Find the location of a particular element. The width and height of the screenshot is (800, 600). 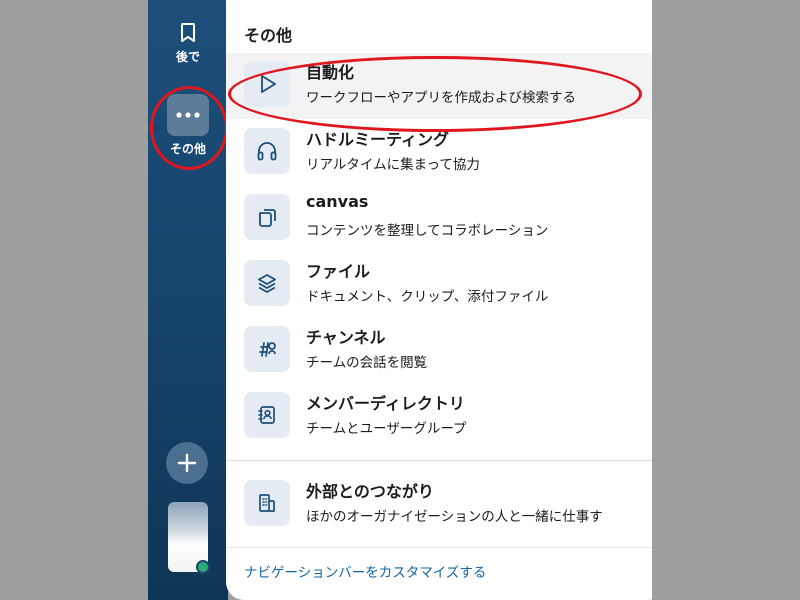

menu-item-files: ファイル ドキュメント、クリップ、添付ファイル is located at coordinates (439, 285).